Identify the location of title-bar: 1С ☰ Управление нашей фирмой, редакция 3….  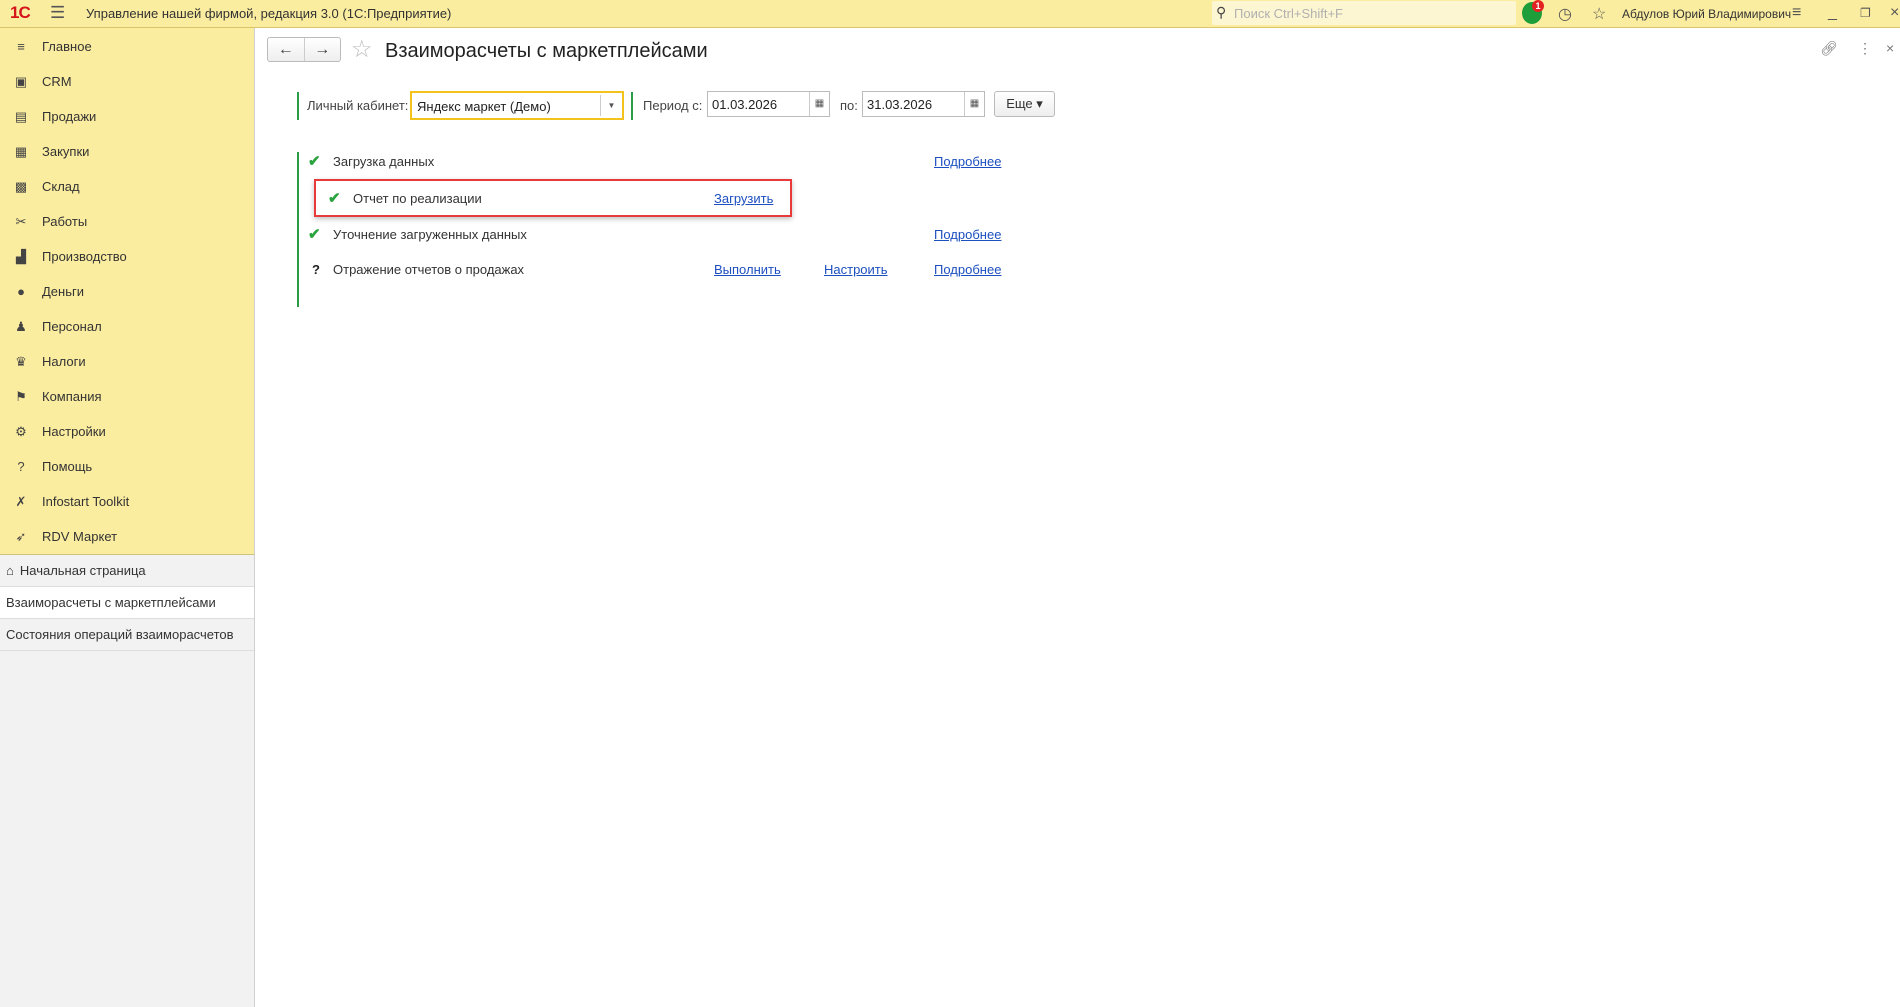
(950, 14).